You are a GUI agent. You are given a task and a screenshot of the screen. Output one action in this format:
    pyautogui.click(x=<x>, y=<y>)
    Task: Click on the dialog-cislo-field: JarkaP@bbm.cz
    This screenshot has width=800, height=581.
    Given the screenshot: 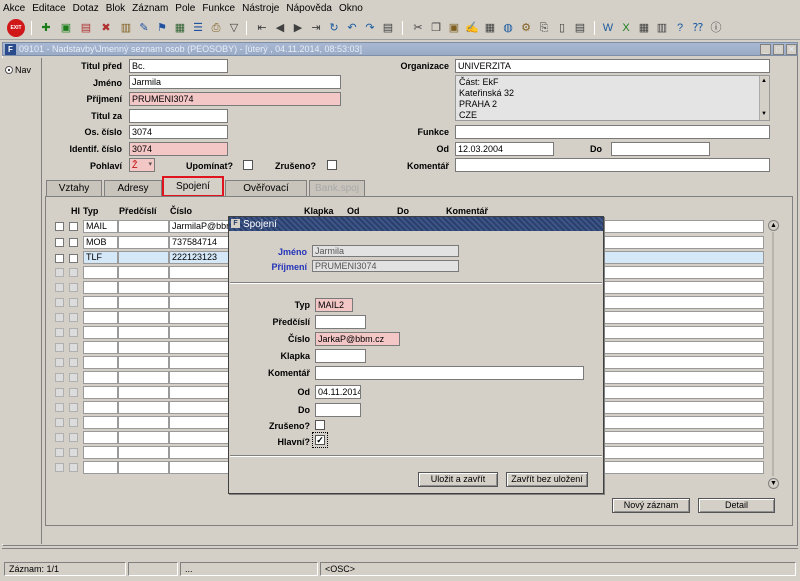 What is the action you would take?
    pyautogui.click(x=357, y=339)
    